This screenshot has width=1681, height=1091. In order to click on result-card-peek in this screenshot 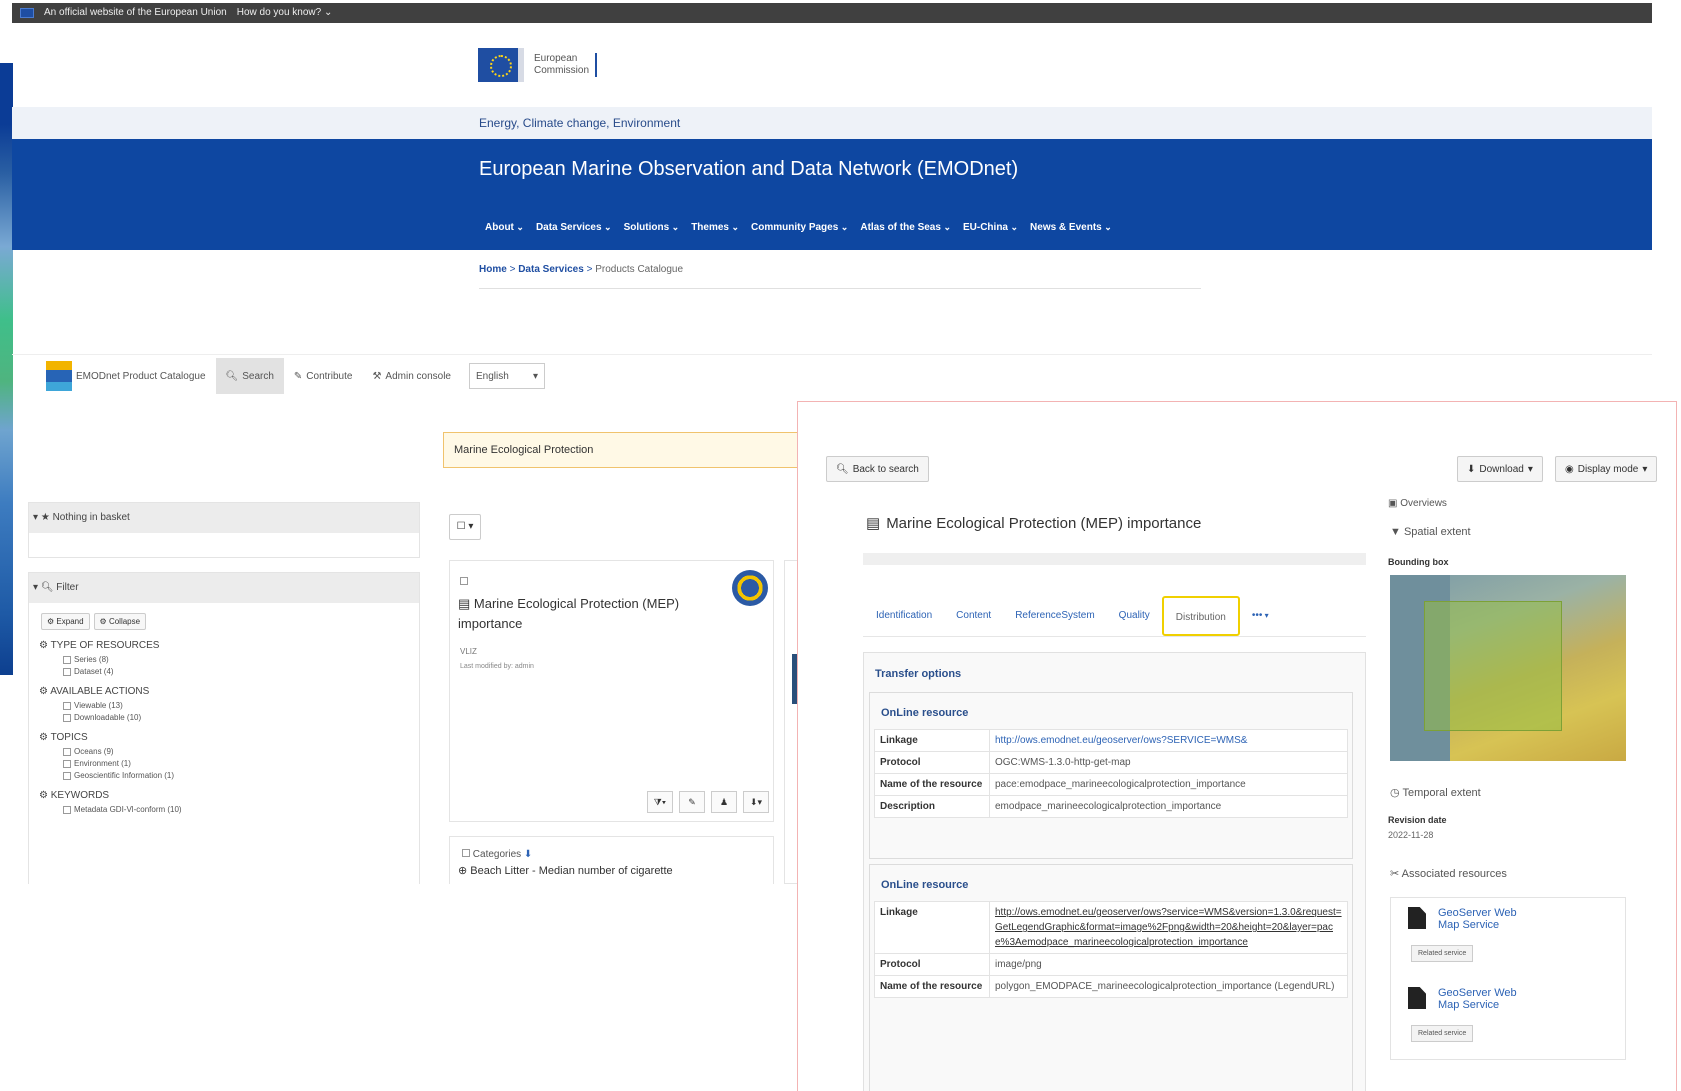, I will do `click(791, 722)`.